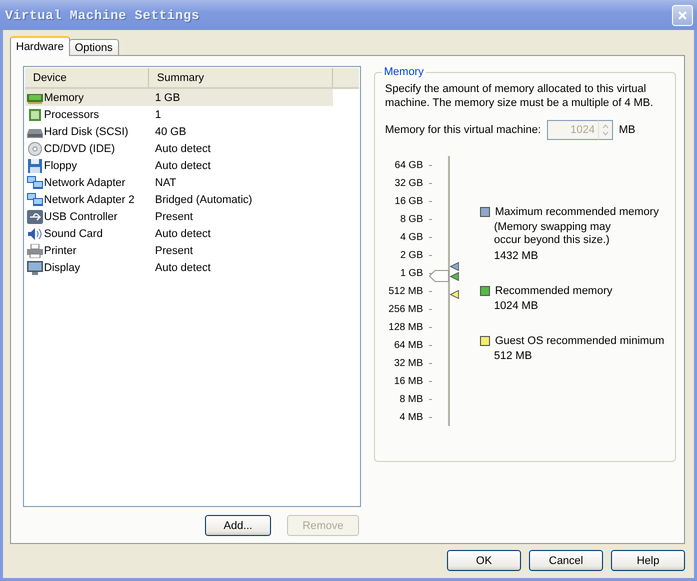  Describe the element at coordinates (405, 292) in the screenshot. I see `tick-label: 512 MB` at that location.